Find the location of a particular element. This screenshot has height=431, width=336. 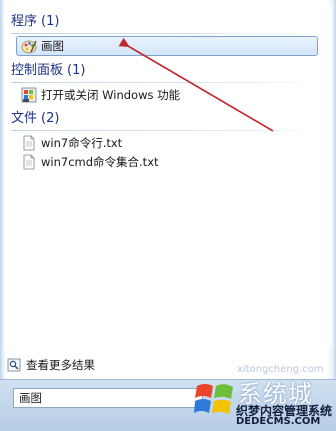

result-item-file: win7命令行.txt is located at coordinates (69, 143).